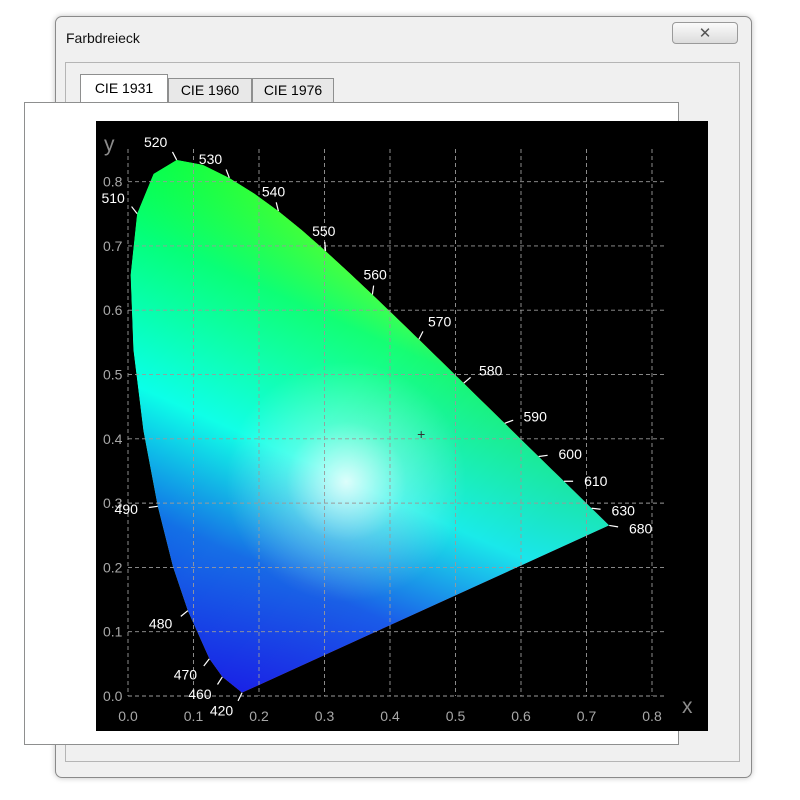 The width and height of the screenshot is (800, 800). I want to click on y-axis-label: y, so click(109, 144).